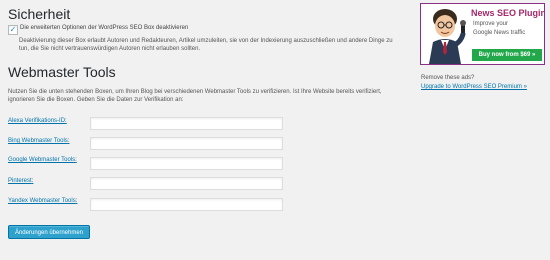  I want to click on remove-ads-text: Remove these ads?, so click(448, 78).